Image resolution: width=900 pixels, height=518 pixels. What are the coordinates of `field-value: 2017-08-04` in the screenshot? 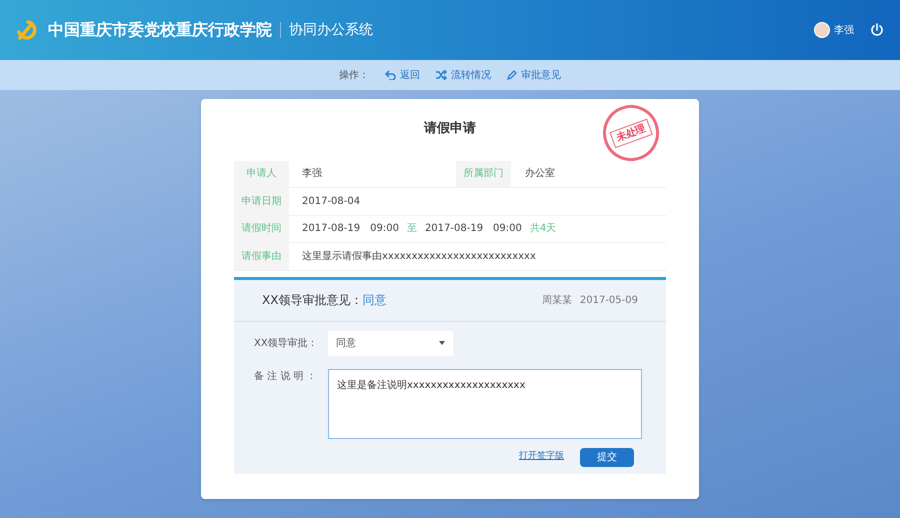 It's located at (330, 201).